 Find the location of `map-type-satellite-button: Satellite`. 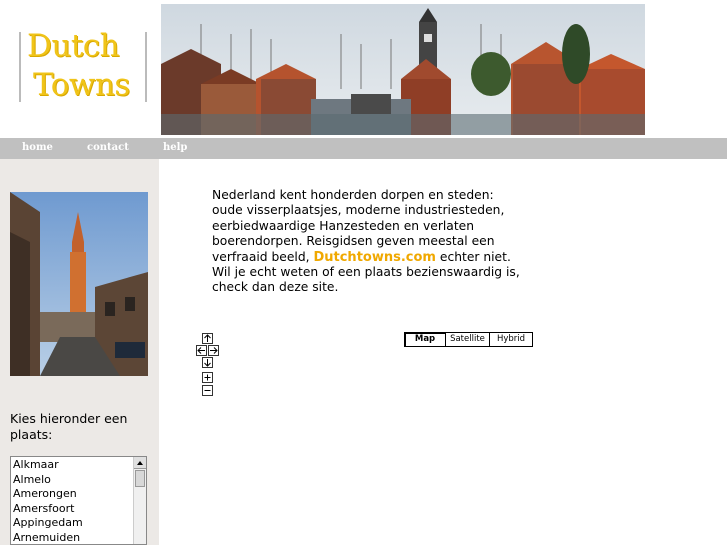

map-type-satellite-button: Satellite is located at coordinates (468, 339).